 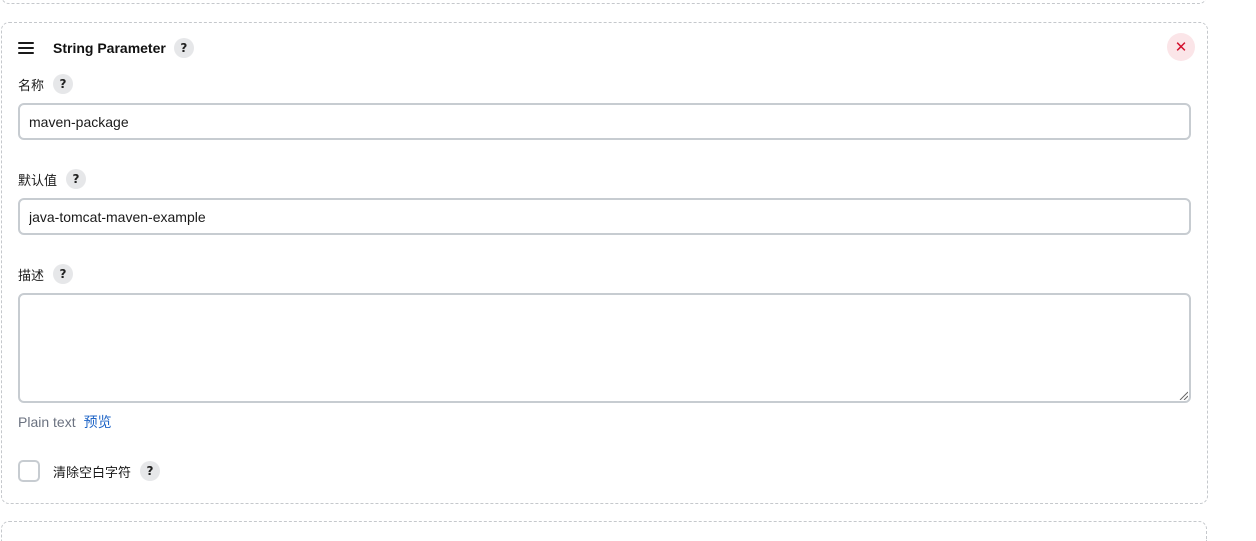 I want to click on default-value-input, so click(x=604, y=216).